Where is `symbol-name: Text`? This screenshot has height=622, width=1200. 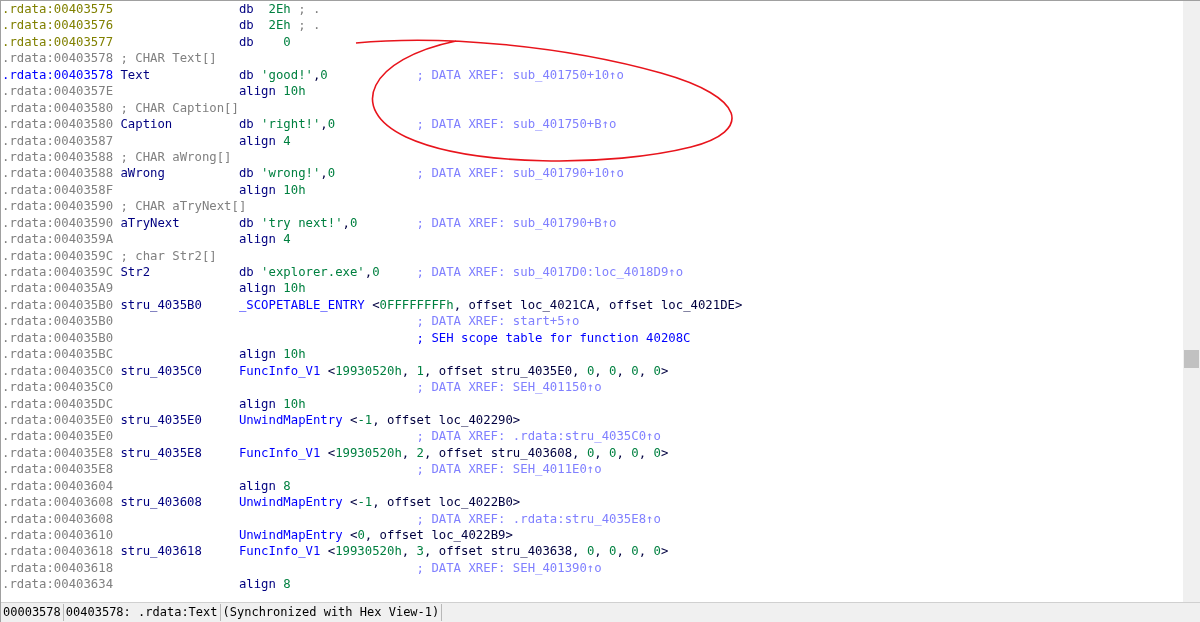
symbol-name: Text is located at coordinates (135, 74).